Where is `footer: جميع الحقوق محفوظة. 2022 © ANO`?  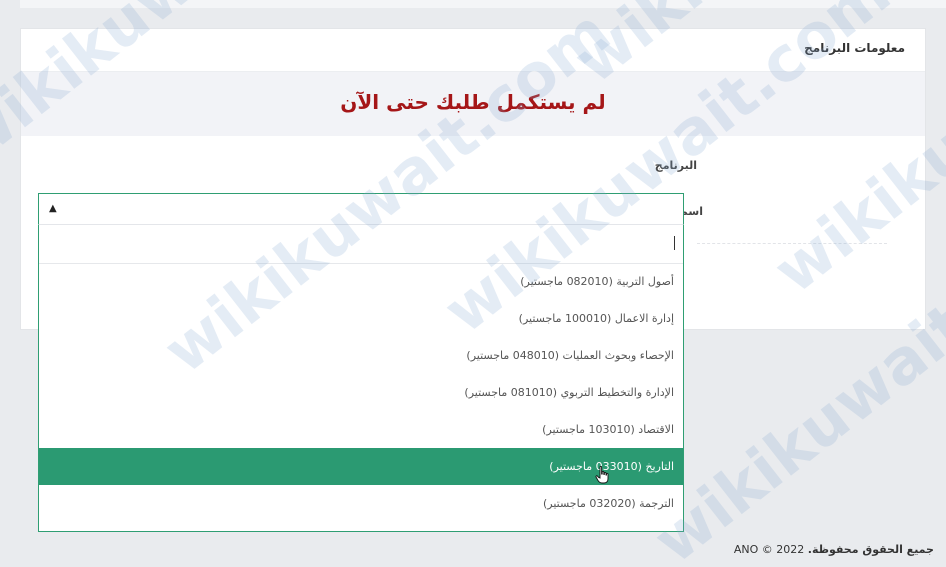 footer: جميع الحقوق محفوظة. 2022 © ANO is located at coordinates (834, 549).